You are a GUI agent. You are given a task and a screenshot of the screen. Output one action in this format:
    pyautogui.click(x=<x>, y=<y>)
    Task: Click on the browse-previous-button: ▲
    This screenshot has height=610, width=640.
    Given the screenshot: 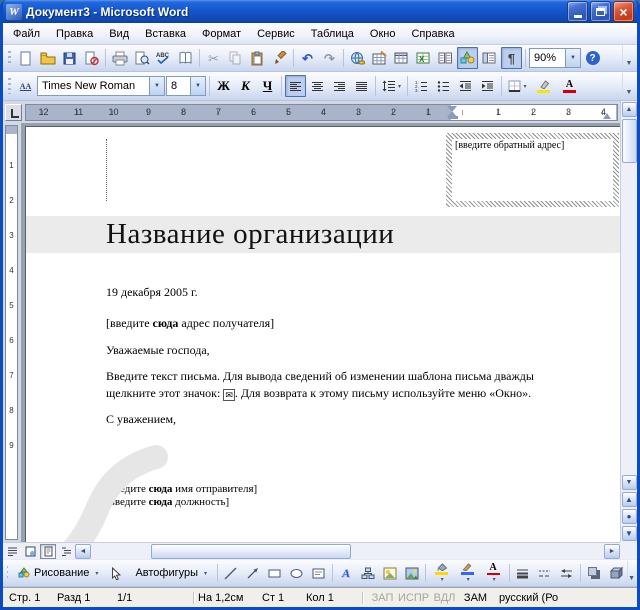 What is the action you would take?
    pyautogui.click(x=629, y=499)
    